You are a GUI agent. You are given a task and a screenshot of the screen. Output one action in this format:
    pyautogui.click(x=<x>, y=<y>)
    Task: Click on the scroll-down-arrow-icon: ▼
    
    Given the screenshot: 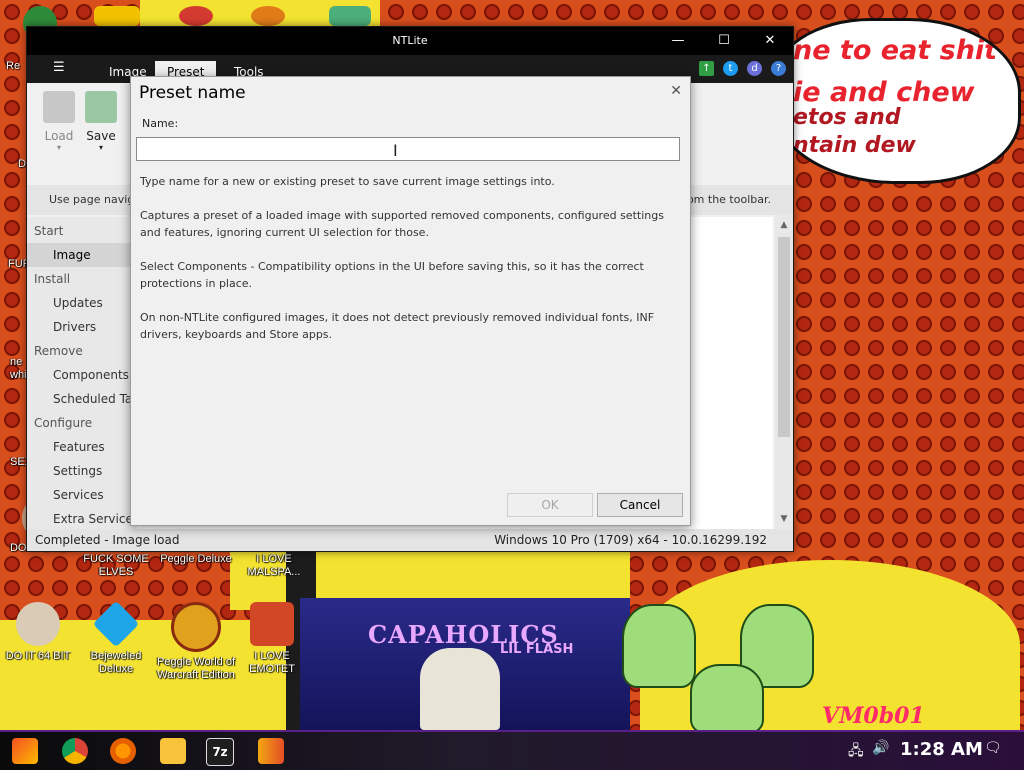 What is the action you would take?
    pyautogui.click(x=784, y=519)
    